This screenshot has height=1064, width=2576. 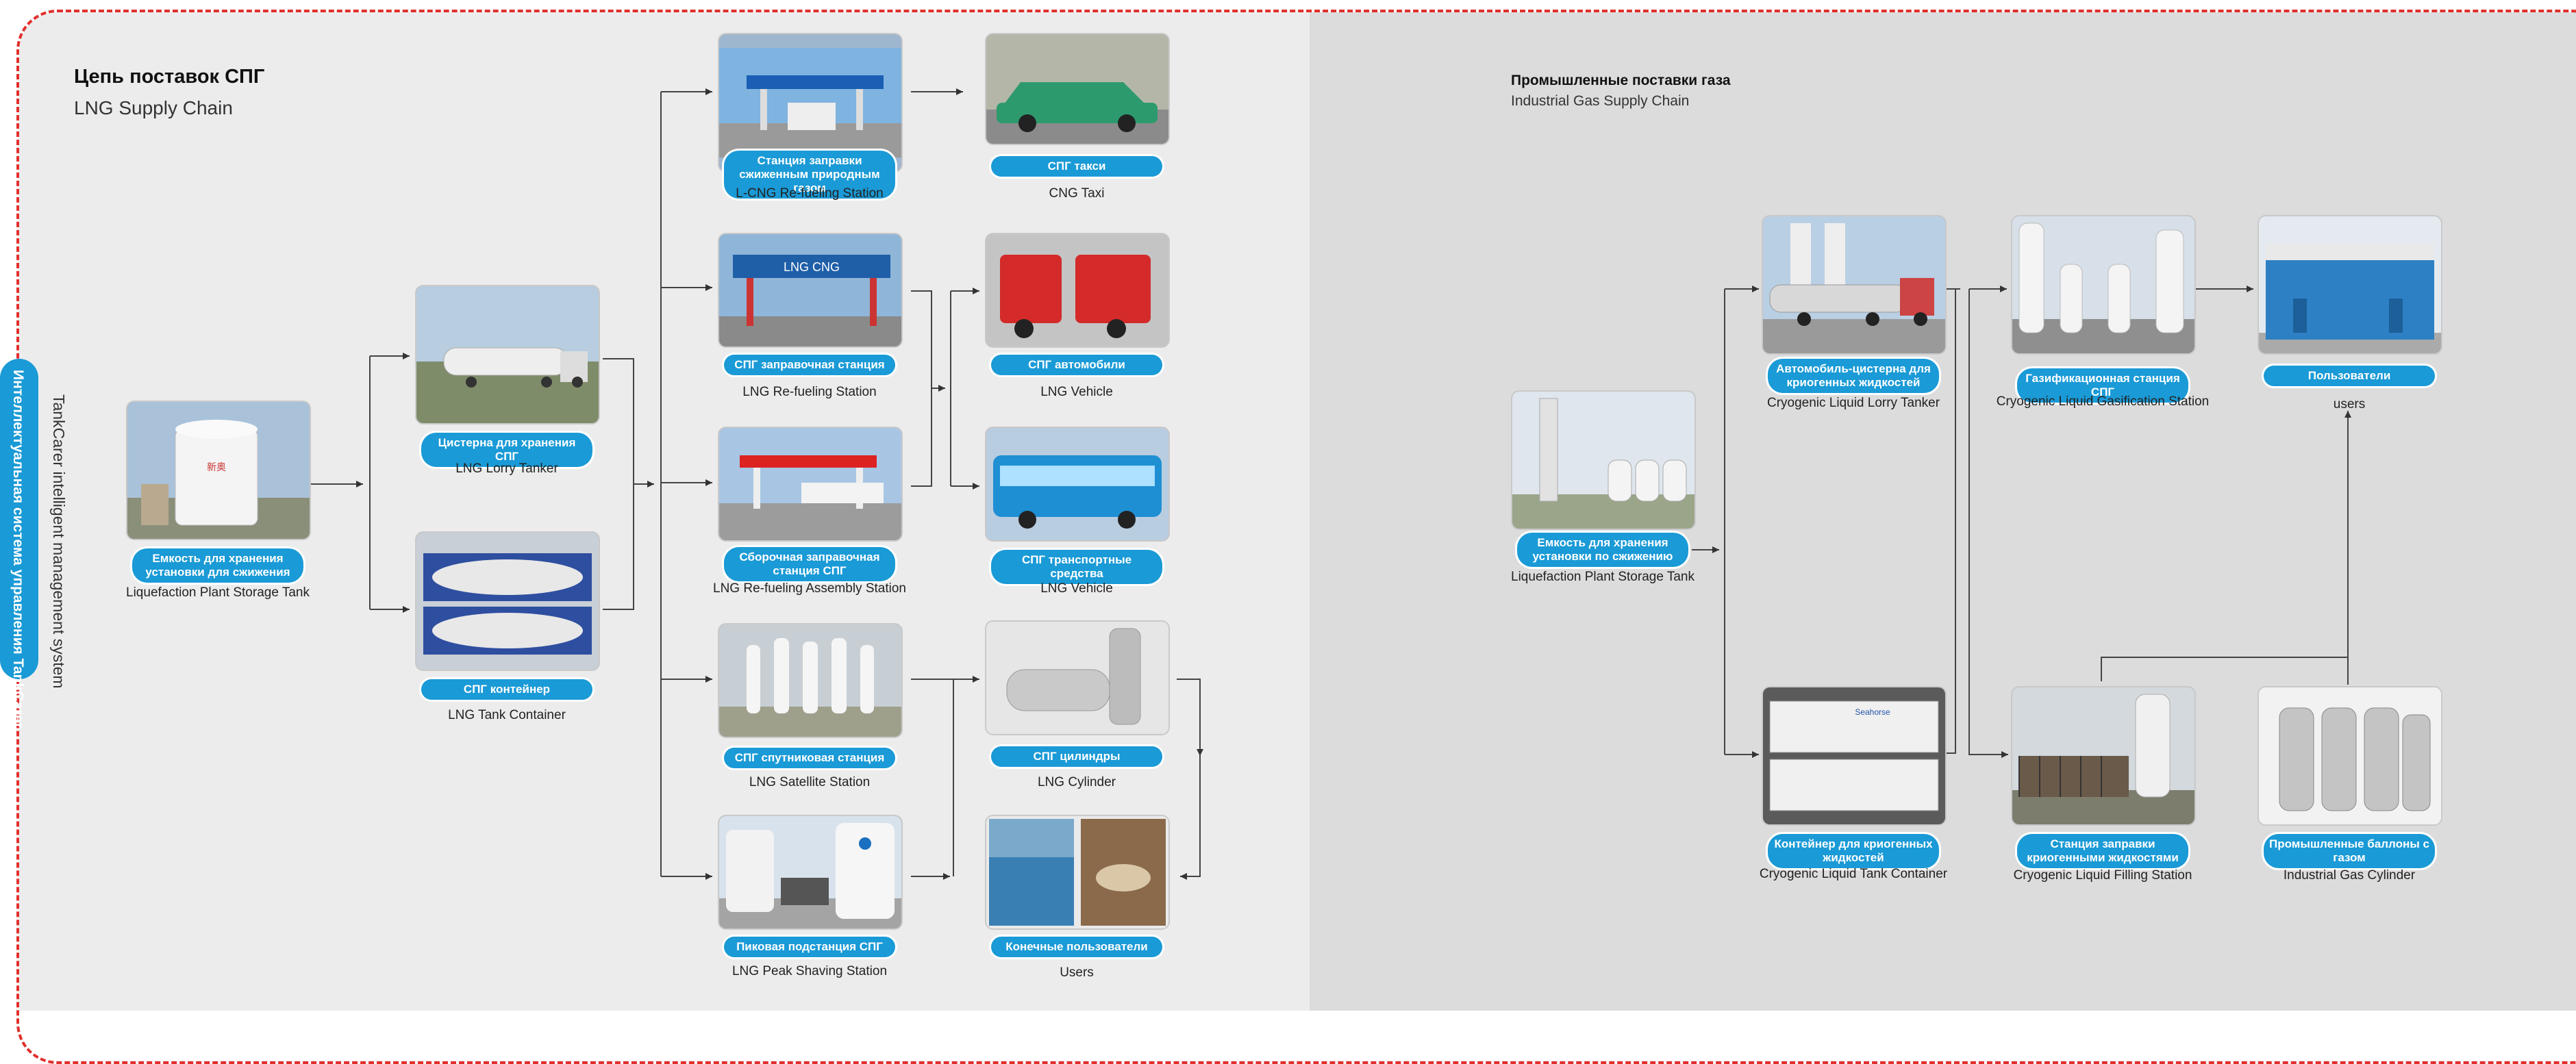 I want to click on cap-industrial-gas-cylinder: Industrial Gas Cylinder, so click(x=2349, y=875).